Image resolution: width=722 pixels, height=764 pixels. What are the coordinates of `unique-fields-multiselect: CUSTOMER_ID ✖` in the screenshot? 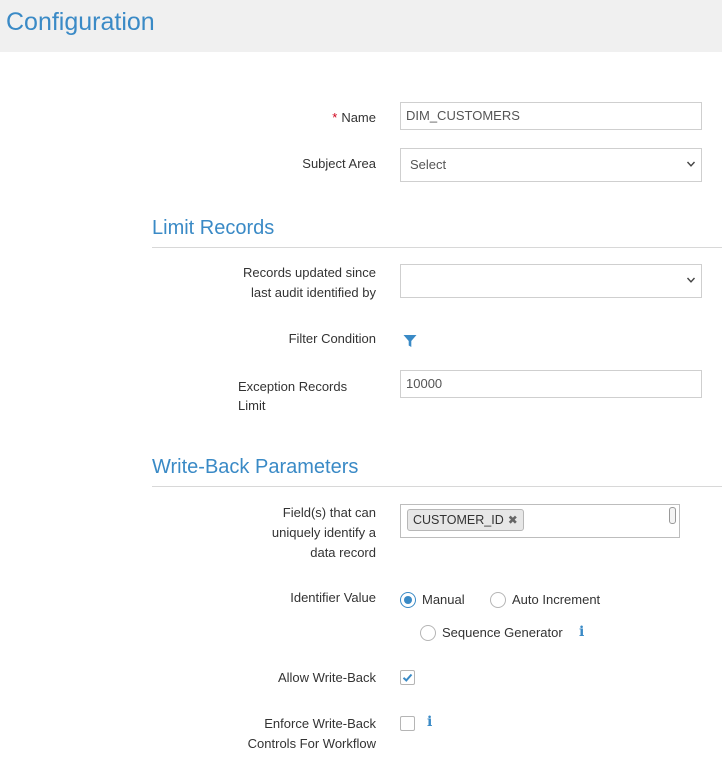 It's located at (540, 521).